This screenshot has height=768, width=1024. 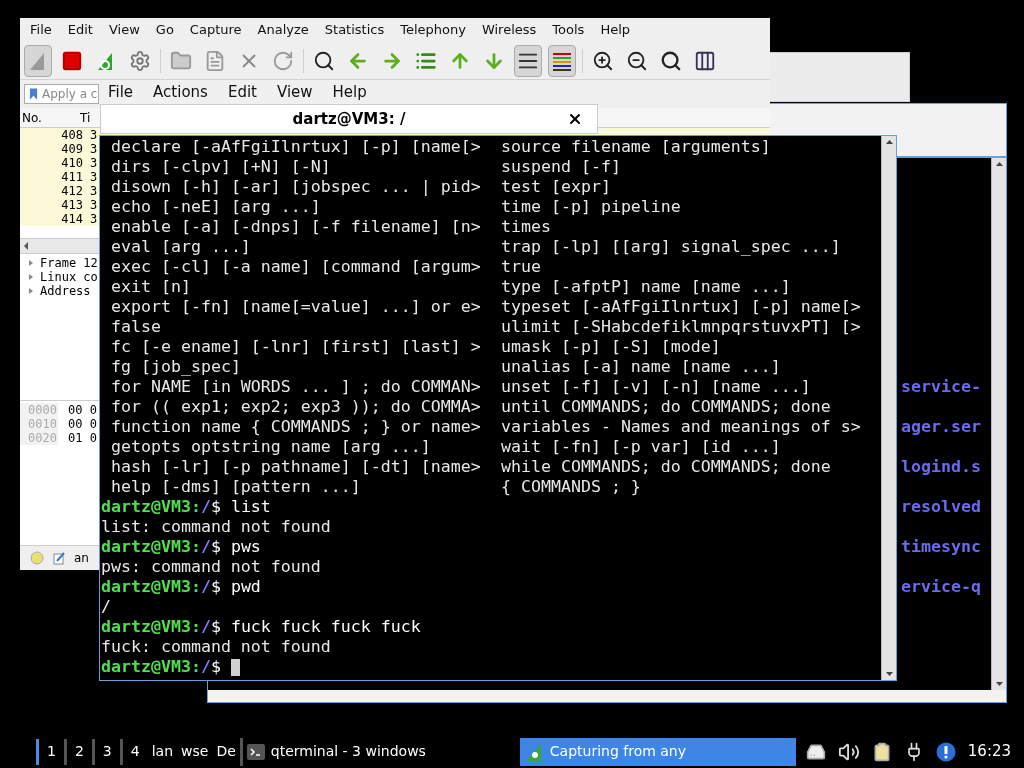 What do you see at coordinates (236, 487) in the screenshot?
I see `terminal-line: help [-dms] [pattern ...]` at bounding box center [236, 487].